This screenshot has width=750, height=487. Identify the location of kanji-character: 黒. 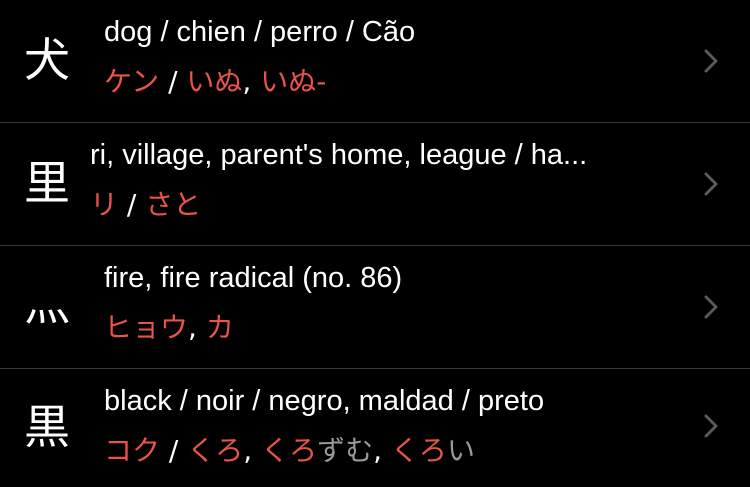
(47, 427).